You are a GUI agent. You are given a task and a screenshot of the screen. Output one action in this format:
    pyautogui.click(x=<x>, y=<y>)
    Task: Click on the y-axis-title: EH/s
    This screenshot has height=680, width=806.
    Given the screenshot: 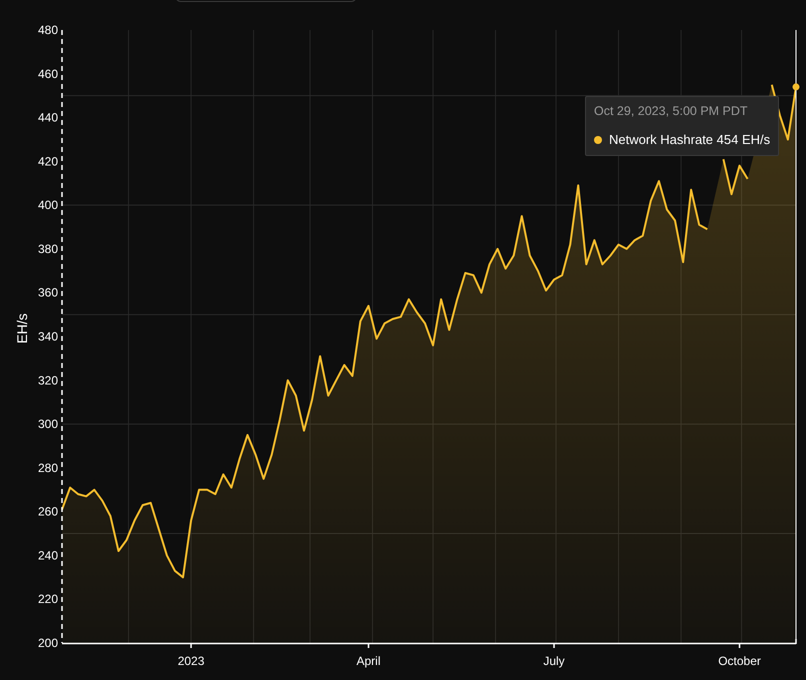 What is the action you would take?
    pyautogui.click(x=22, y=328)
    